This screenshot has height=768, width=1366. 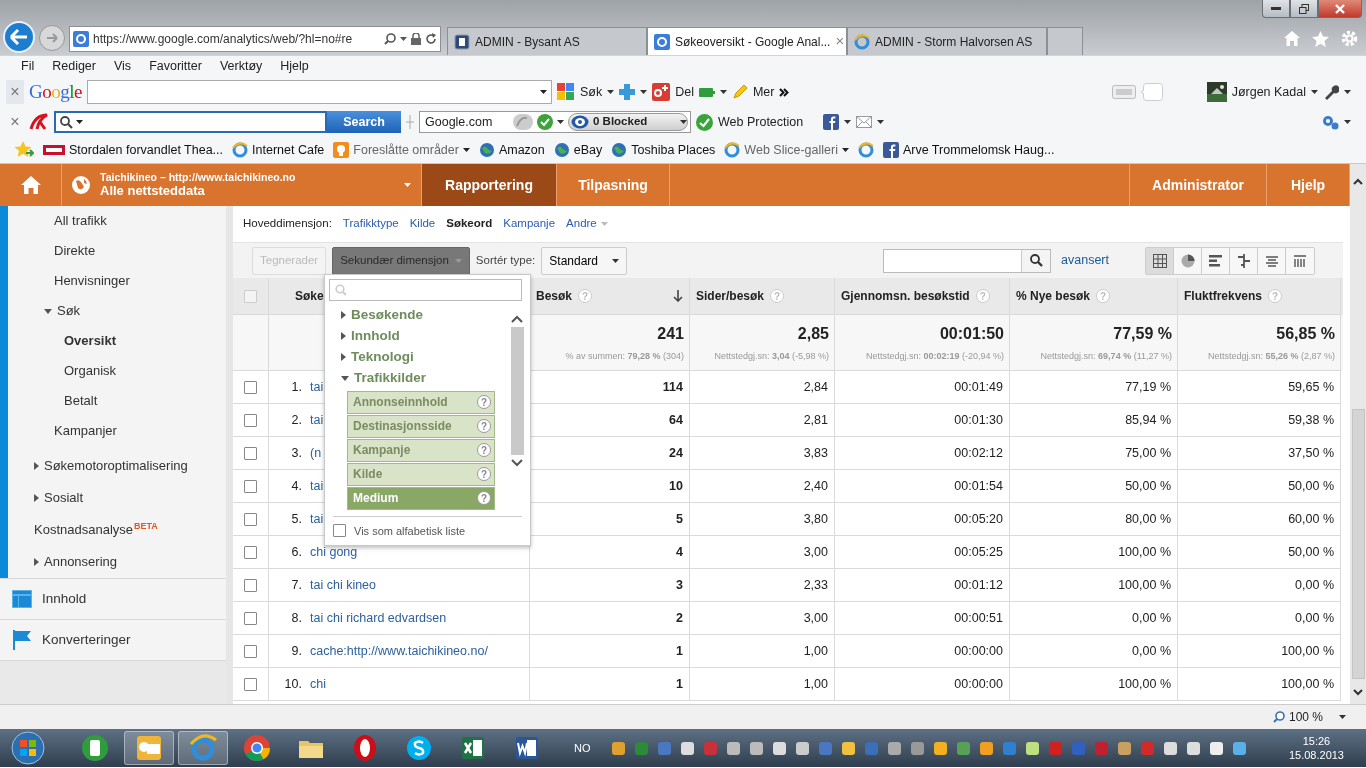 What do you see at coordinates (555, 122) in the screenshot?
I see `engine-field: Google.com 0 Blocked` at bounding box center [555, 122].